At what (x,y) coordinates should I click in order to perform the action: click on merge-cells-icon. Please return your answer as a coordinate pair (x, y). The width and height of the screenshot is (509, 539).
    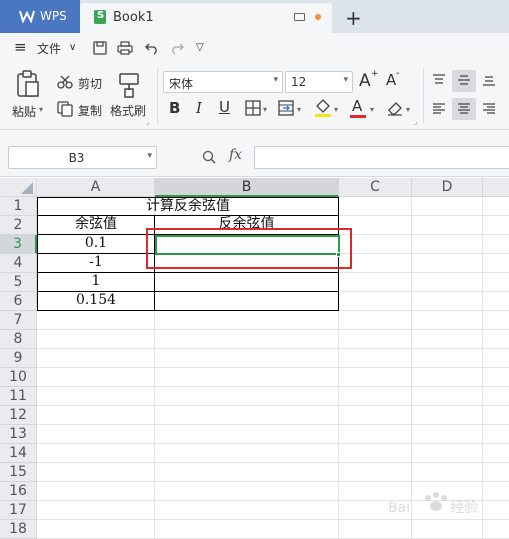
    Looking at the image, I should click on (286, 108).